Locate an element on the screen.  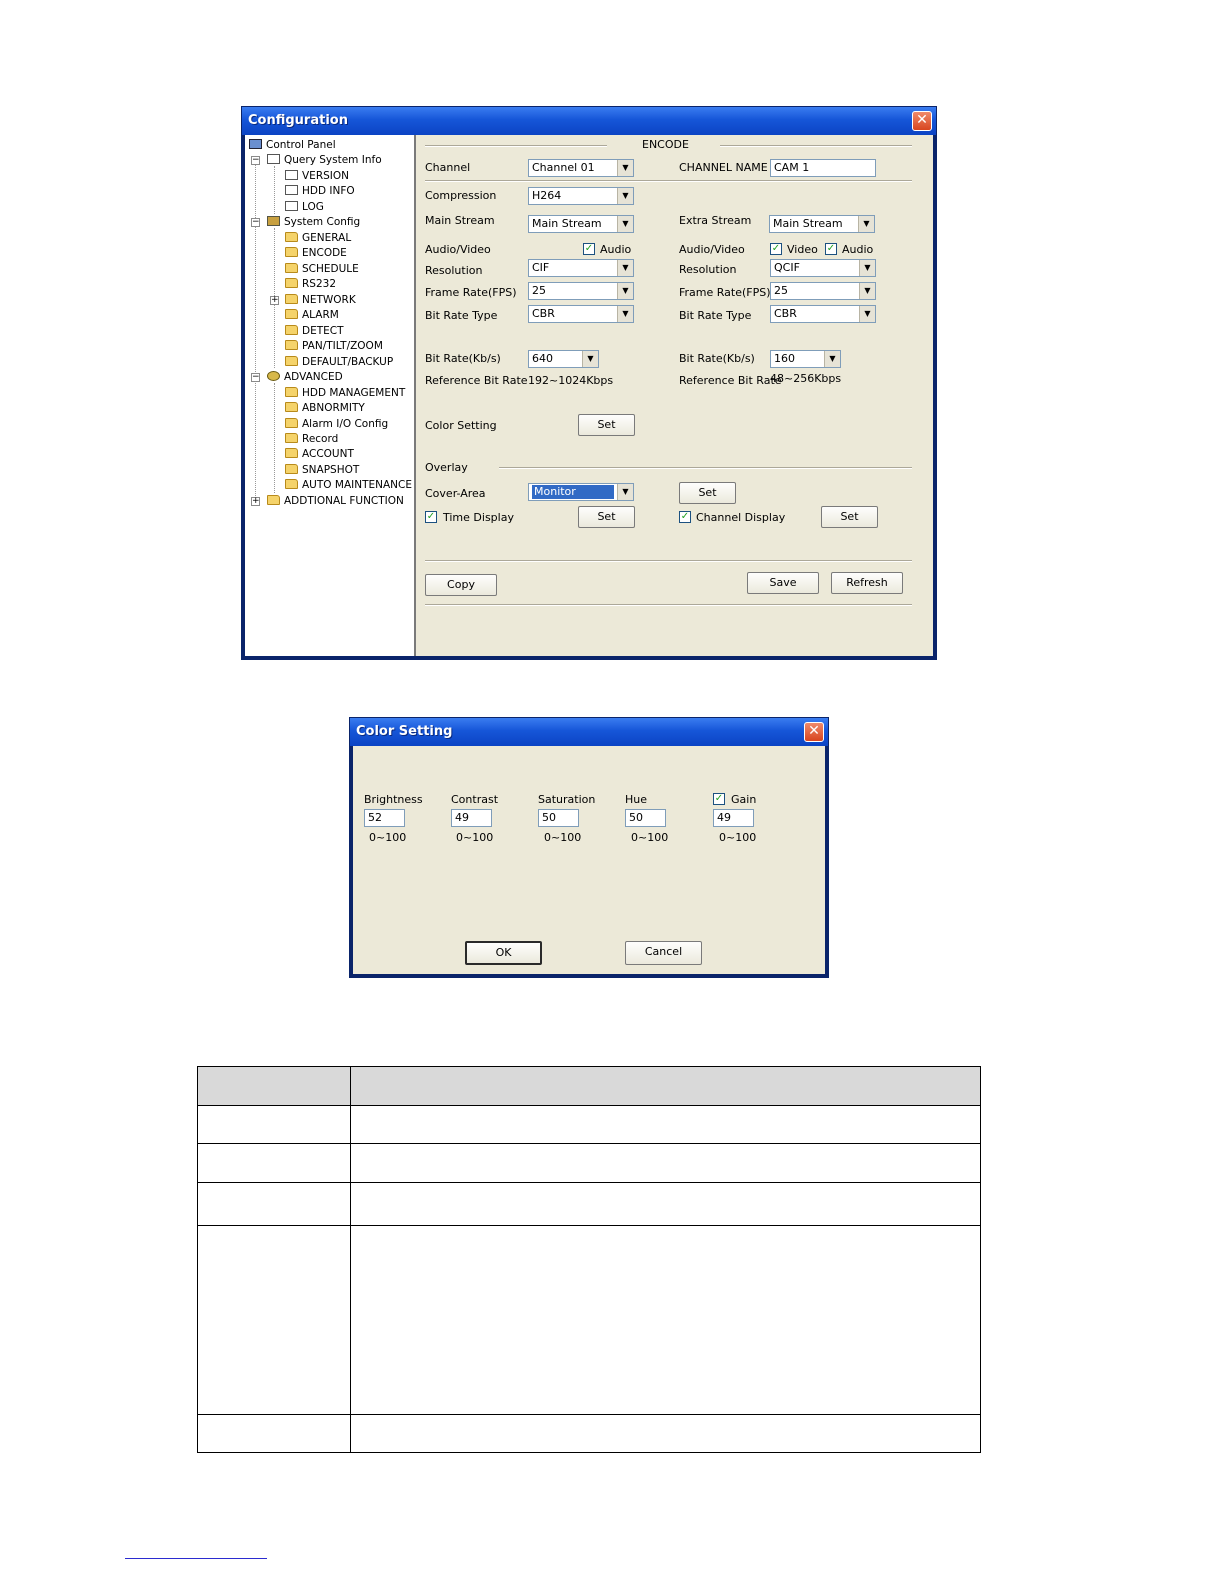
color-setting-titlebar: Color Setting ✕ is located at coordinates (589, 732).